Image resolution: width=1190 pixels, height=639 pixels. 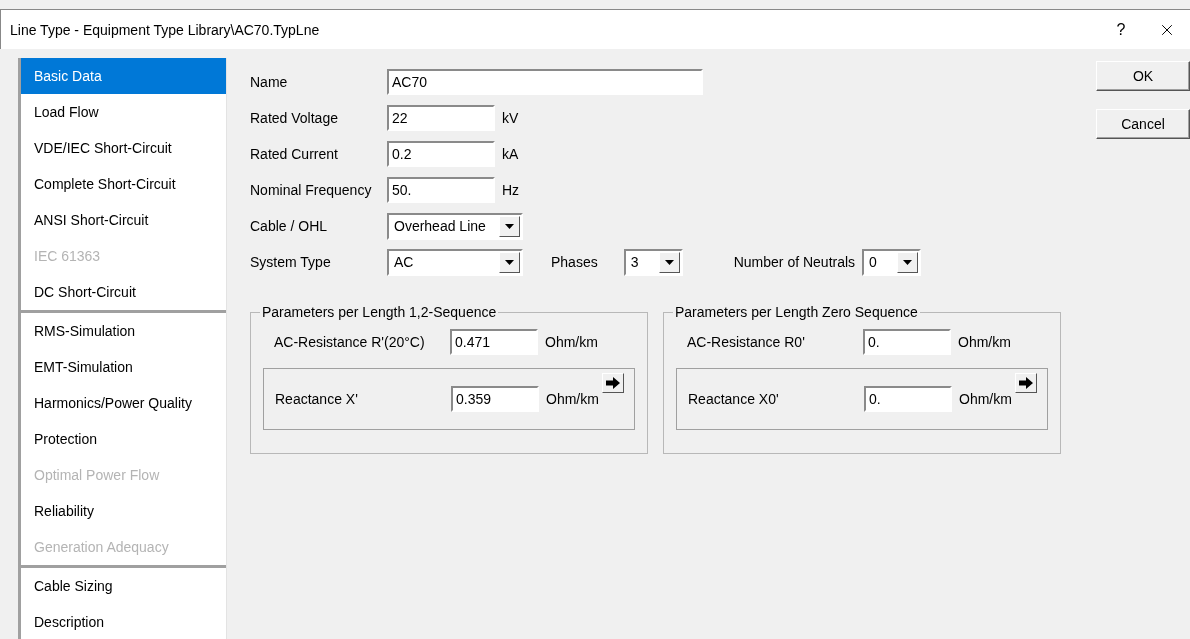 I want to click on page-list-item: RMS-Simulation, so click(x=123, y=331).